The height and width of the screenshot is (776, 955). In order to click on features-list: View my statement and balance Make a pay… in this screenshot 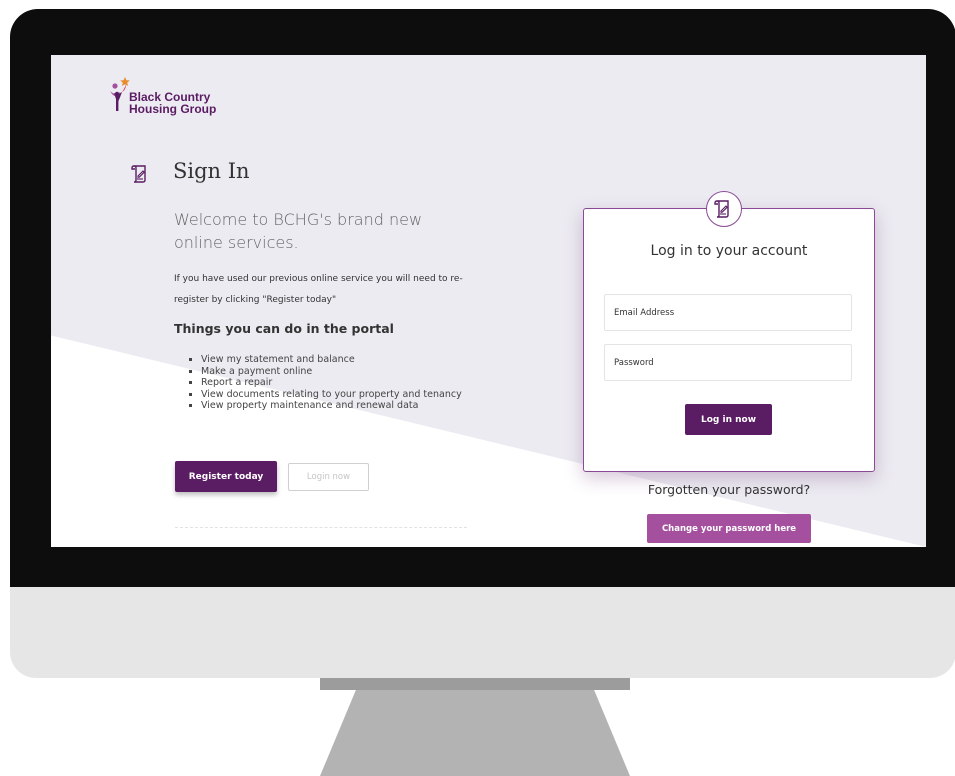, I will do `click(335, 383)`.